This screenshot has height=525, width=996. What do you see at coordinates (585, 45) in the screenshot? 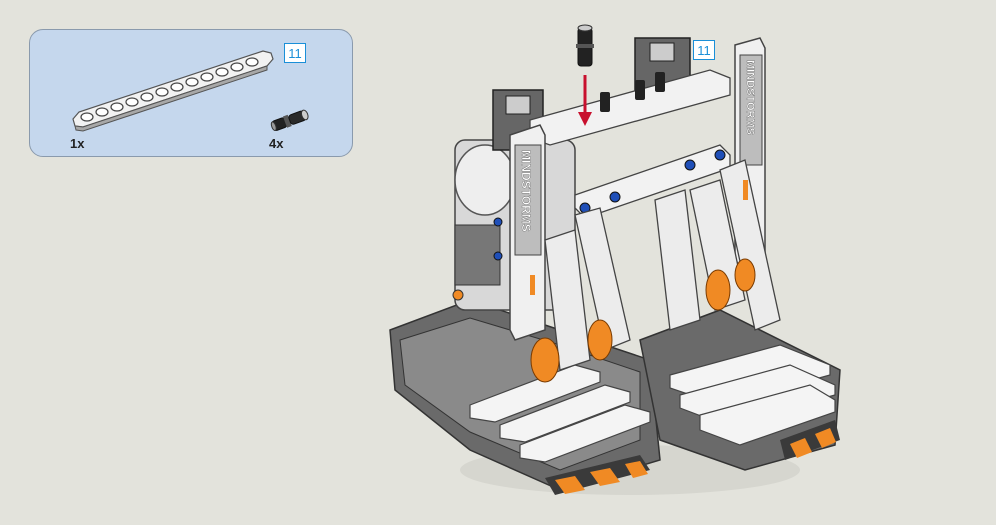
I see `incoming-peg` at bounding box center [585, 45].